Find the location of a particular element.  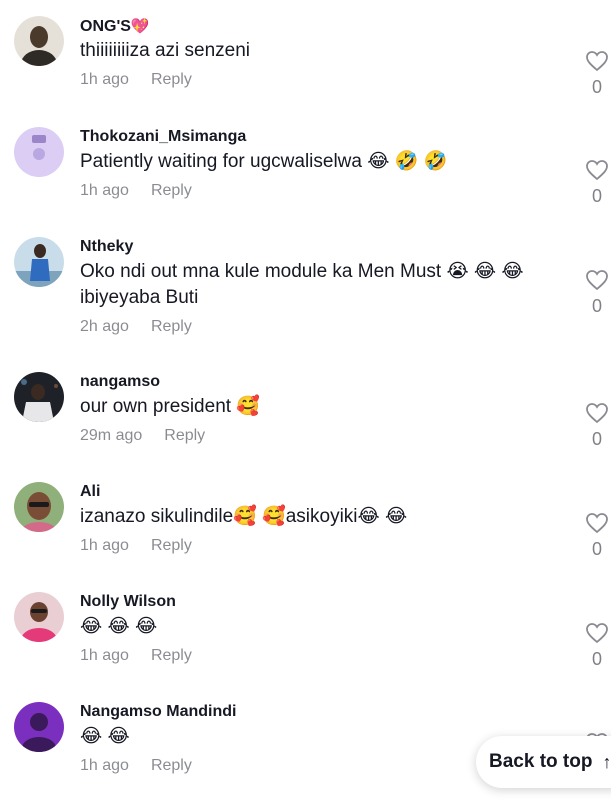

comment-meta: 2h ago Reply is located at coordinates (315, 327).